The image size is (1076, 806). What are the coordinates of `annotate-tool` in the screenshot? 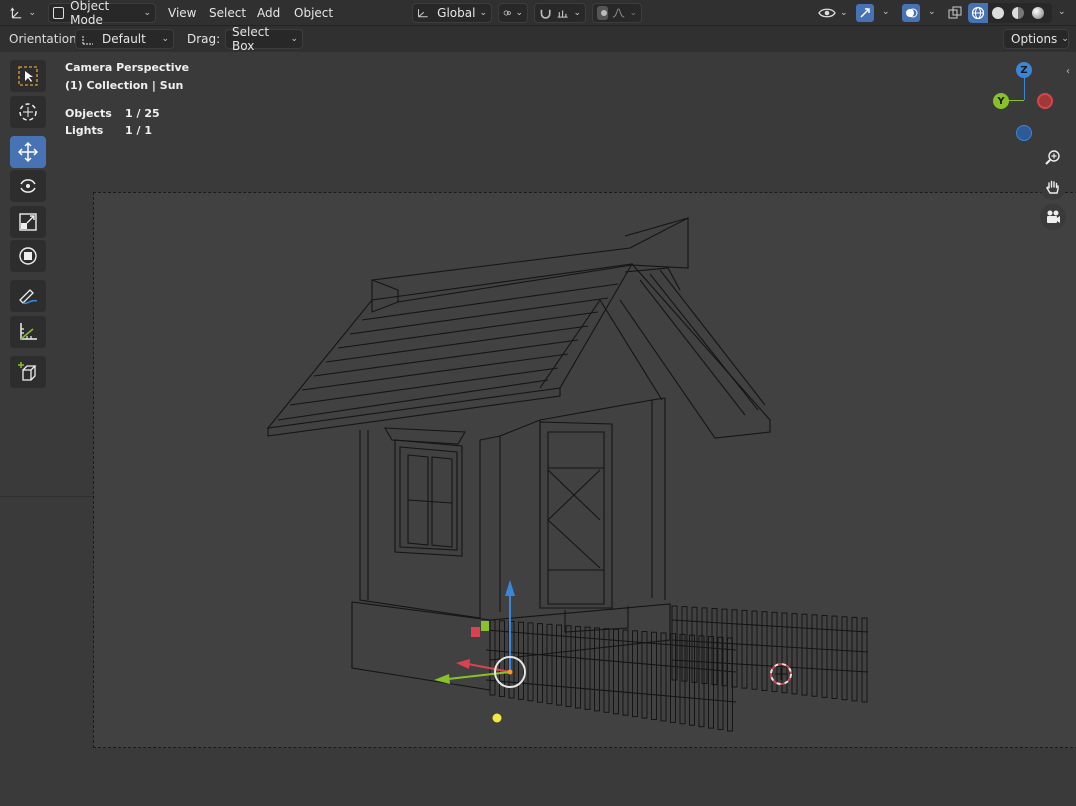 It's located at (28, 296).